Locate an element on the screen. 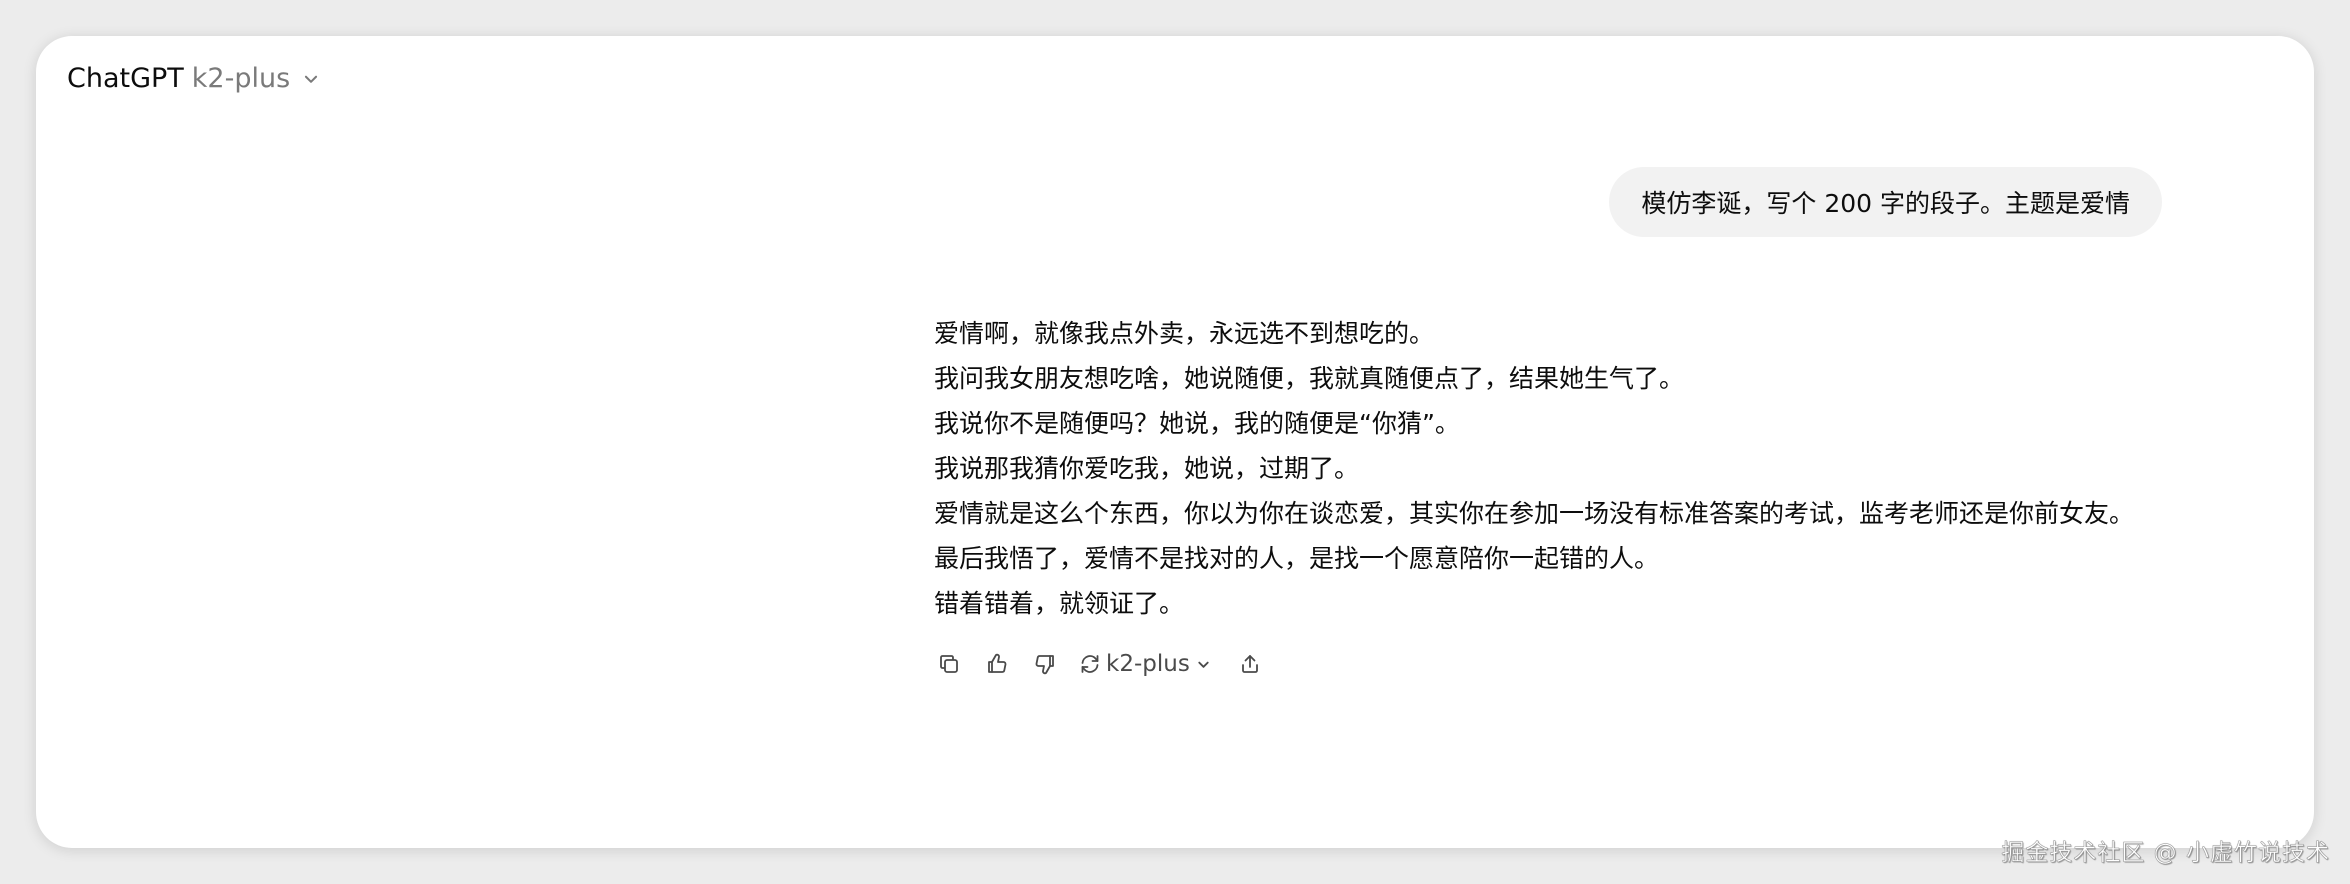  assistant-line: 最后我悟了，爱情不是找对的人，是找一个愿意陪你一起错的人。 is located at coordinates (1297, 558).